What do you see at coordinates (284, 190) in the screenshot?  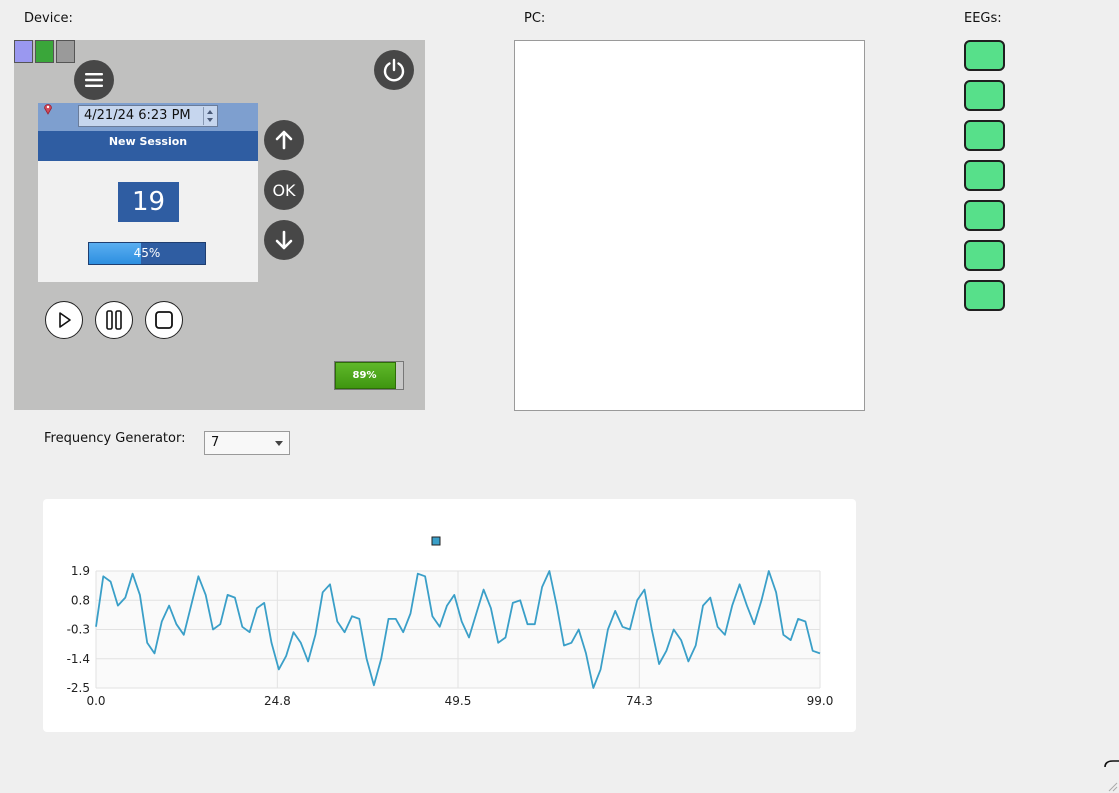 I see `ok-button: OK` at bounding box center [284, 190].